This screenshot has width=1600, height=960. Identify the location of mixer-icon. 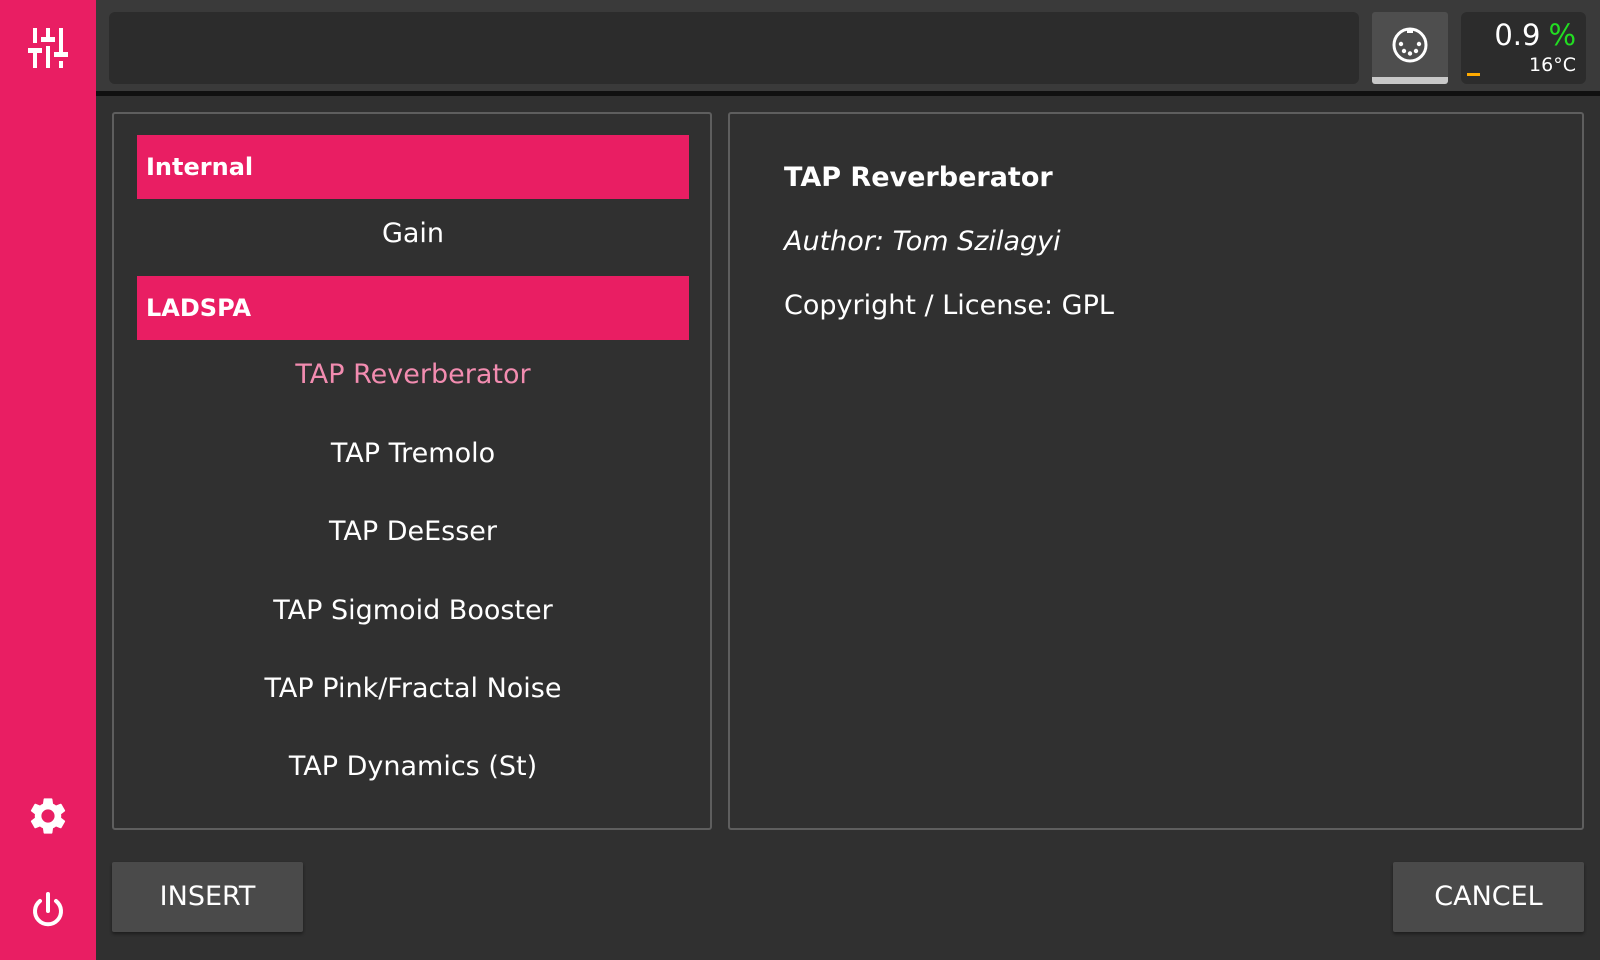
(48, 48).